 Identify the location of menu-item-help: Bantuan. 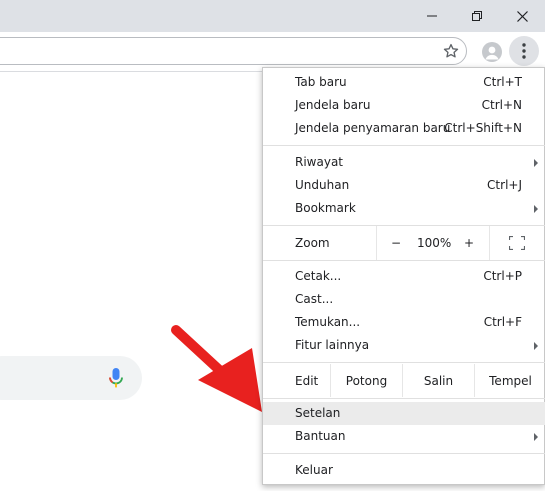
(404, 436).